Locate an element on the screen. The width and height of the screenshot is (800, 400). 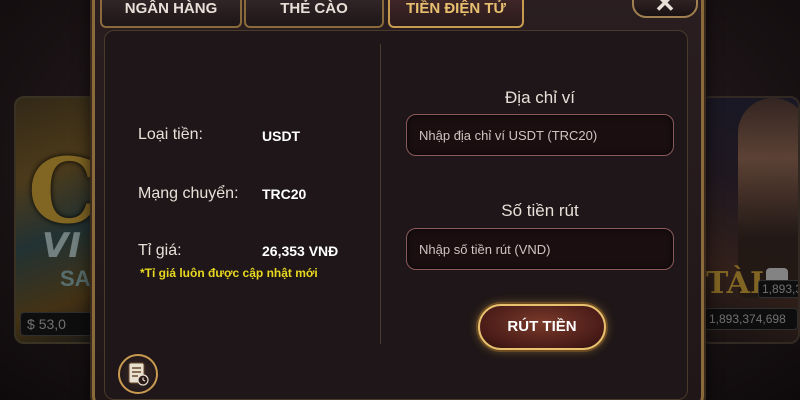
history-button is located at coordinates (138, 374).